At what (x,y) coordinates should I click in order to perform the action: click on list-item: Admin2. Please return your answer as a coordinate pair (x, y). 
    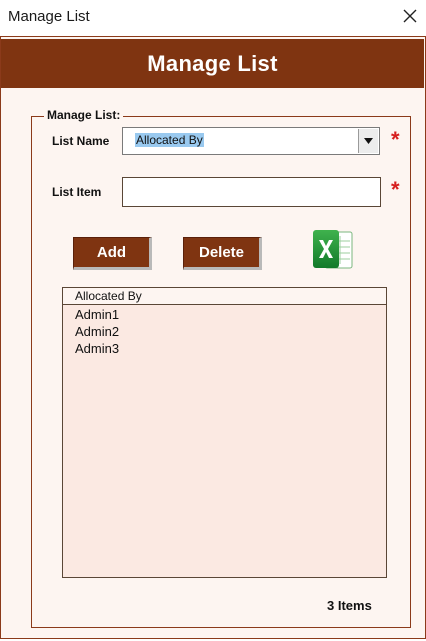
    Looking at the image, I should click on (97, 331).